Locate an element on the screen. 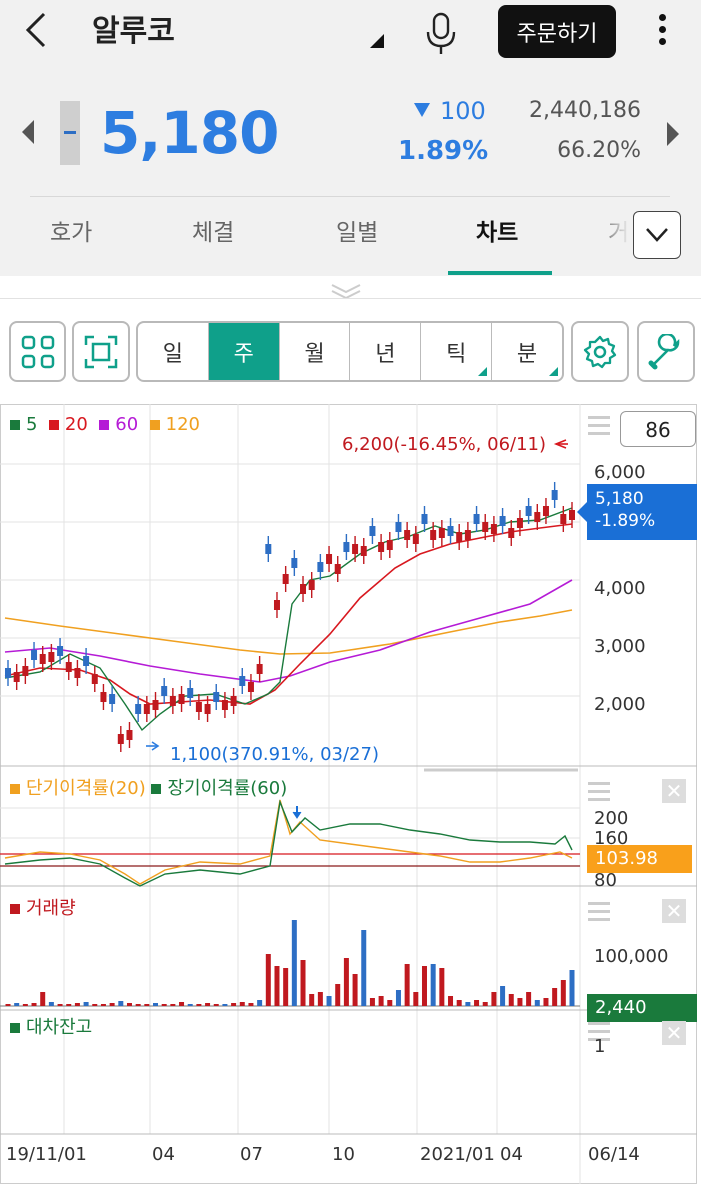 This screenshot has height=1186, width=701. period-week-button: 주 is located at coordinates (244, 351).